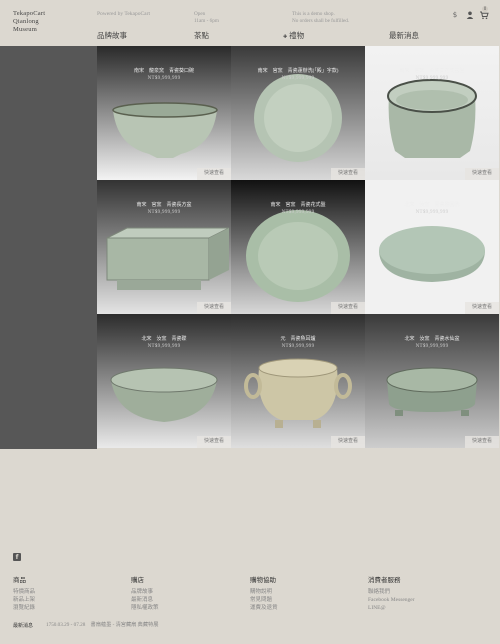 This screenshot has height=644, width=500. I want to click on footer-link: 瀏覽紀錄, so click(24, 608).